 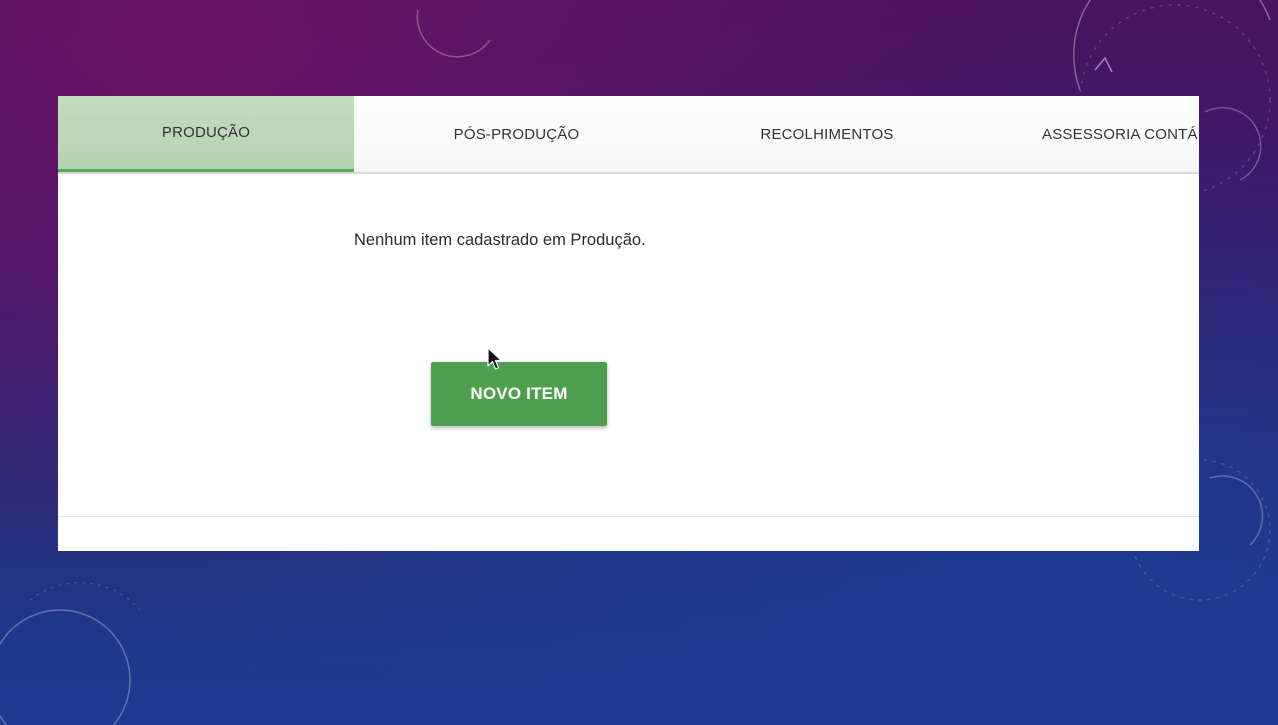 What do you see at coordinates (519, 394) in the screenshot?
I see `new-item-button: NOVO ITEM` at bounding box center [519, 394].